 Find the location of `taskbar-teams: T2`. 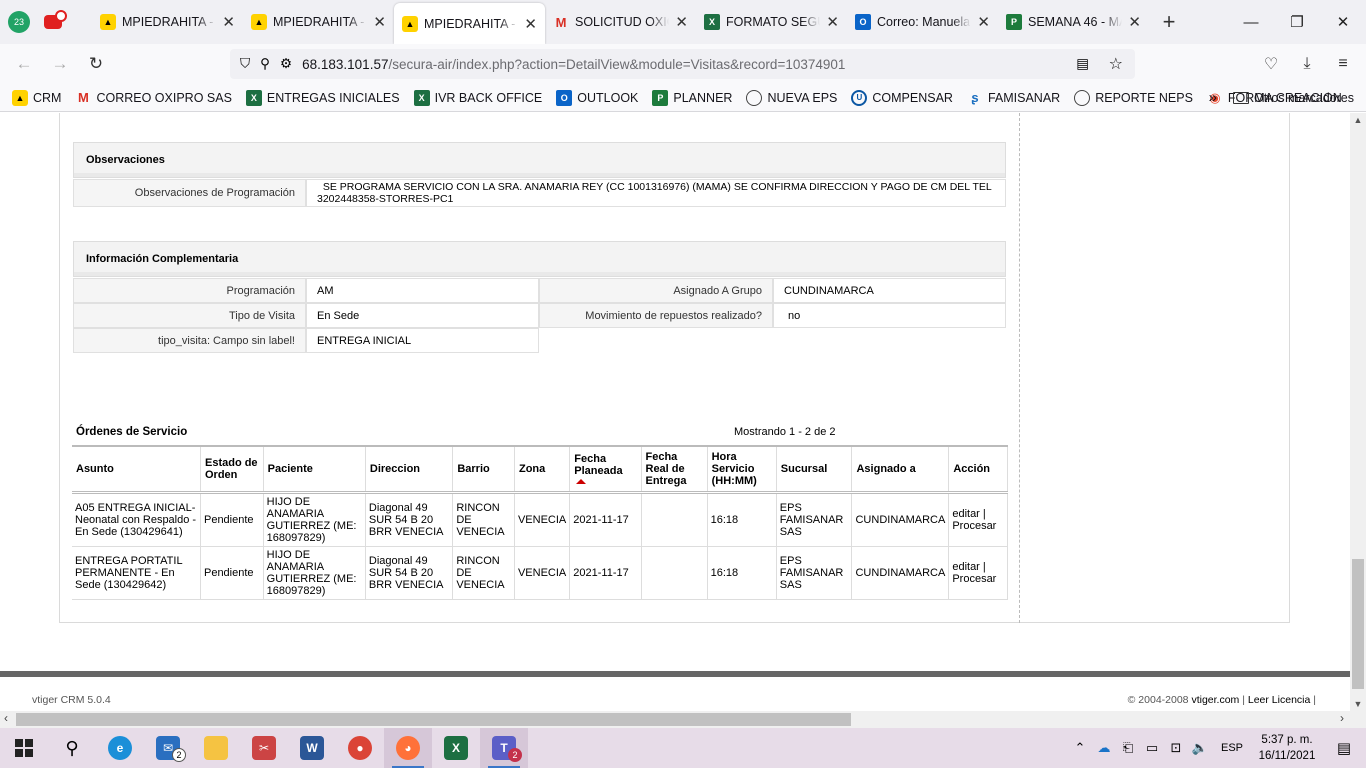

taskbar-teams: T2 is located at coordinates (504, 748).